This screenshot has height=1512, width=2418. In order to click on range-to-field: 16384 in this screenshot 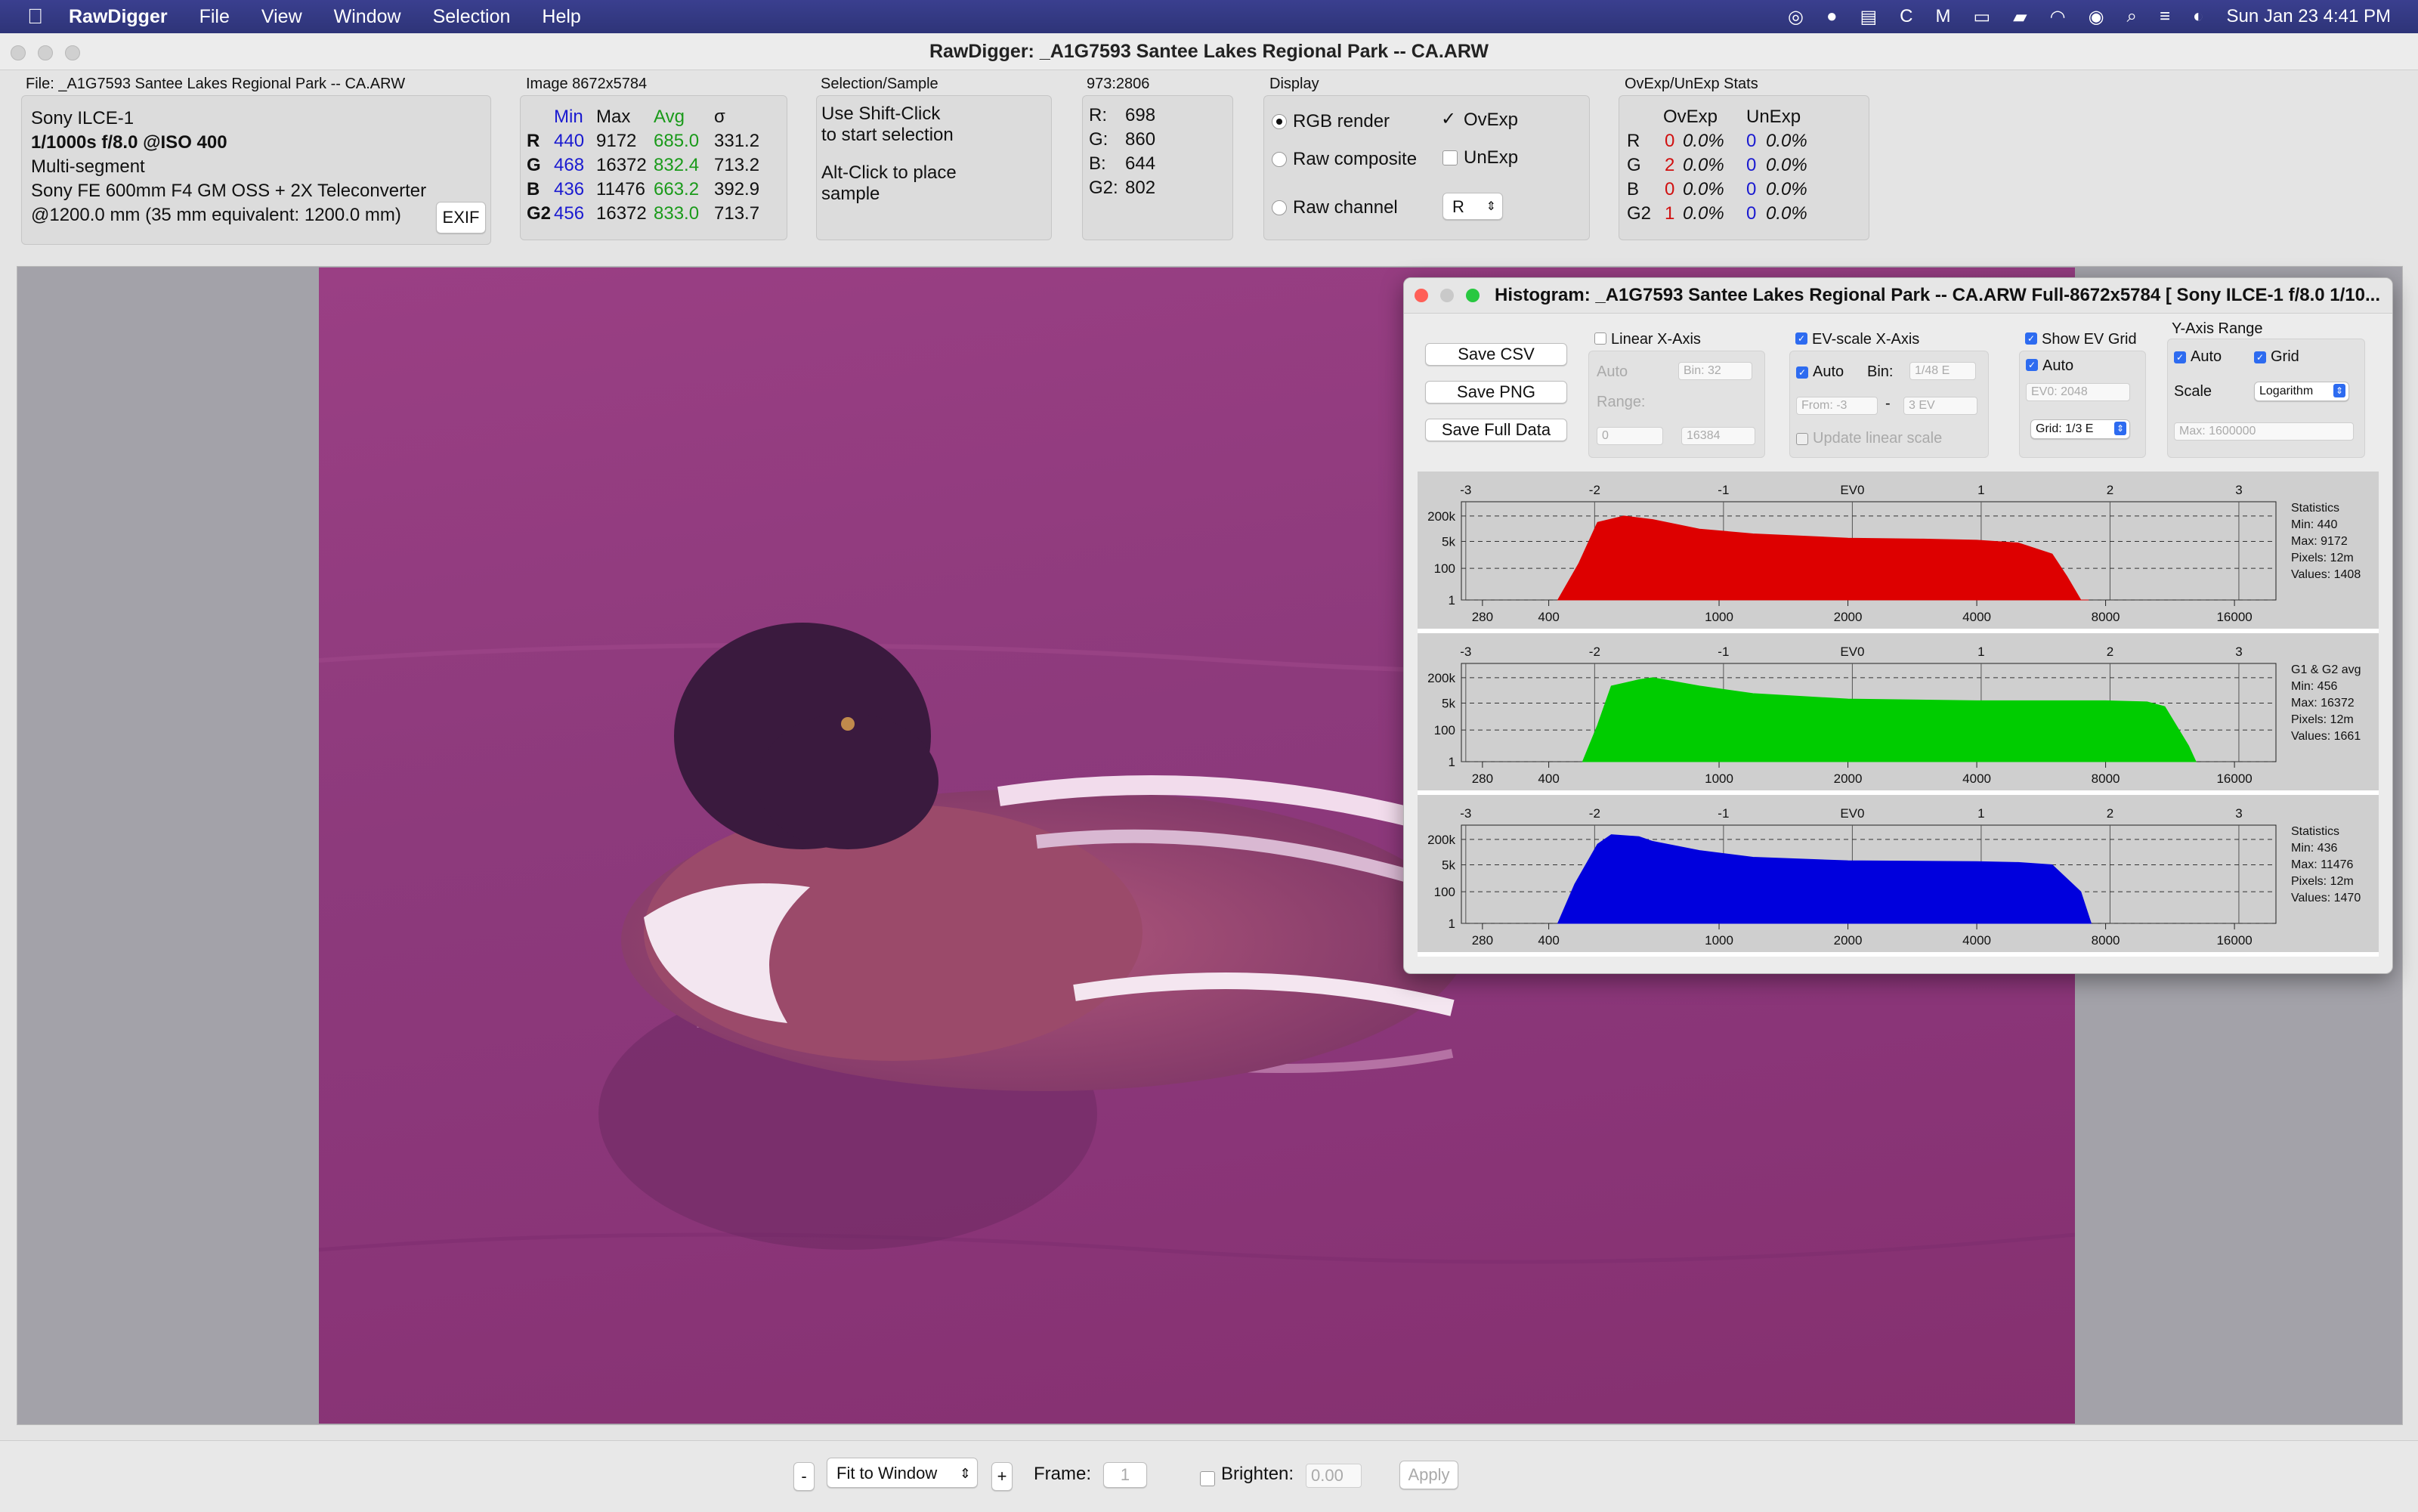, I will do `click(1718, 436)`.